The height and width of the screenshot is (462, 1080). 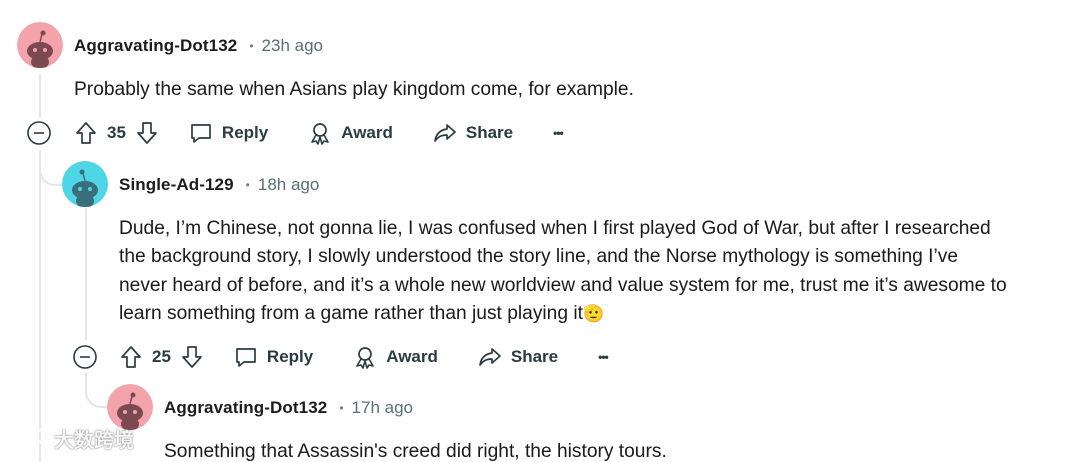 I want to click on thread-line-root, so click(x=40, y=96).